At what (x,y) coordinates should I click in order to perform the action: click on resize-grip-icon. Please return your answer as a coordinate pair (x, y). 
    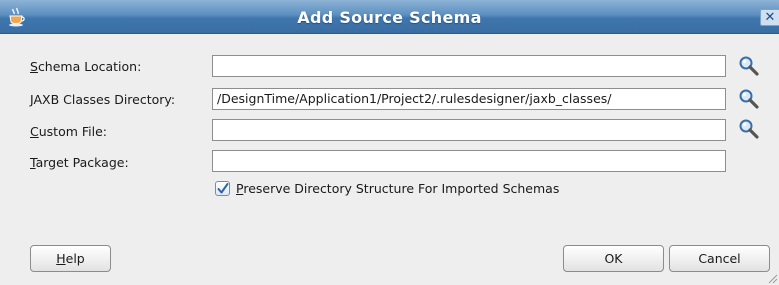
    Looking at the image, I should click on (772, 278).